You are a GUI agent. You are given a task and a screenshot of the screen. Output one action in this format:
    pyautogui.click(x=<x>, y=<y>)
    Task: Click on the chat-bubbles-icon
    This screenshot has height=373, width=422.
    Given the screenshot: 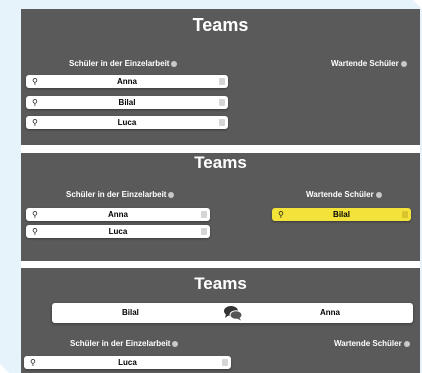 What is the action you would take?
    pyautogui.click(x=233, y=313)
    